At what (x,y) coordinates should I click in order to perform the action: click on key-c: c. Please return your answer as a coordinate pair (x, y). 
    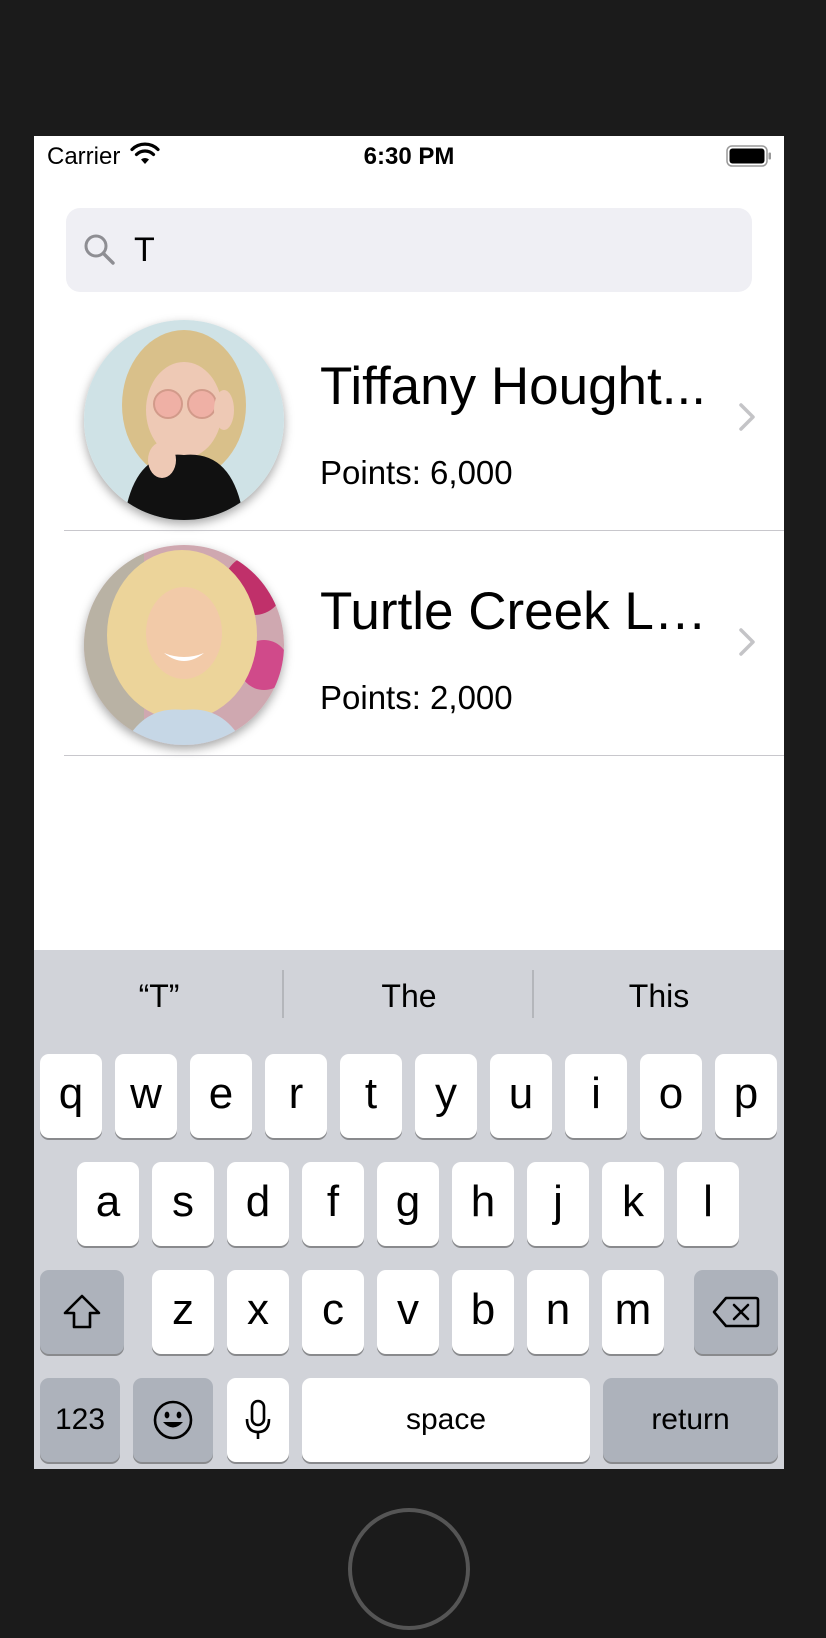
    Looking at the image, I should click on (333, 1312).